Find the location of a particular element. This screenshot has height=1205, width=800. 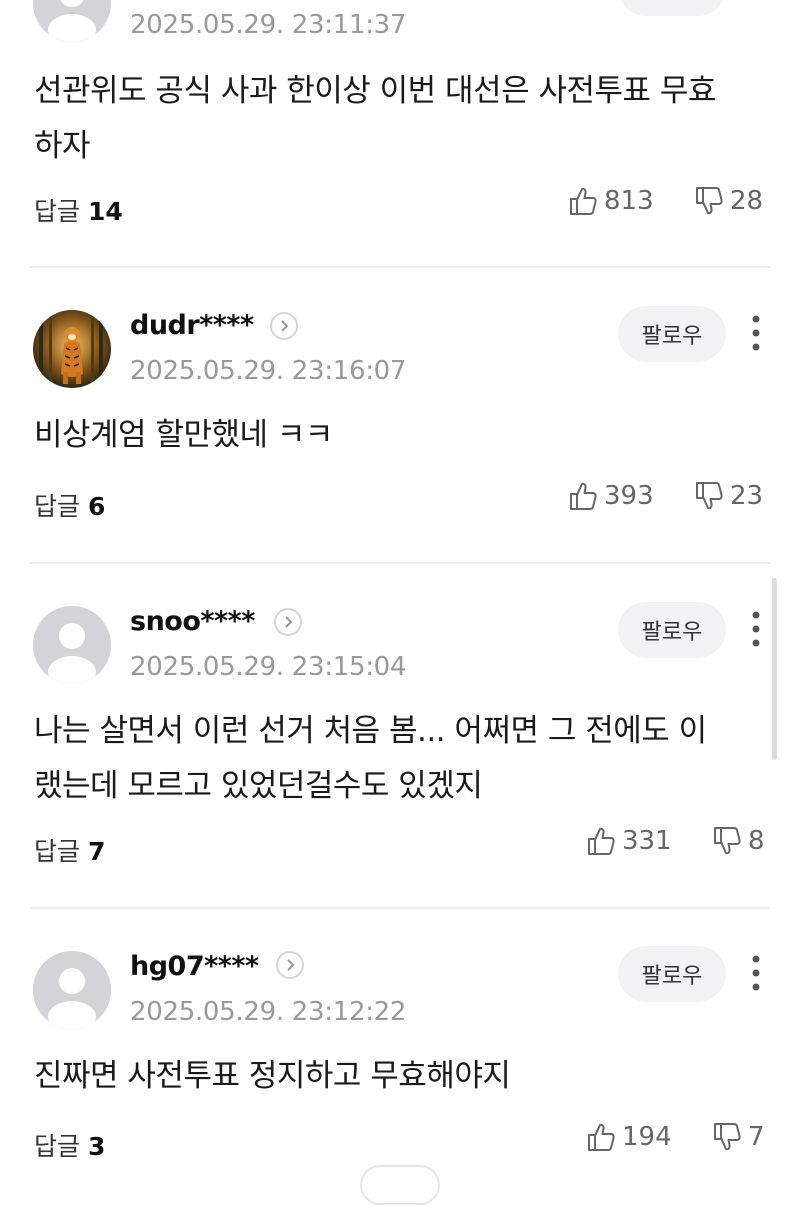

reply-button: 답글 3 is located at coordinates (69, 1145).